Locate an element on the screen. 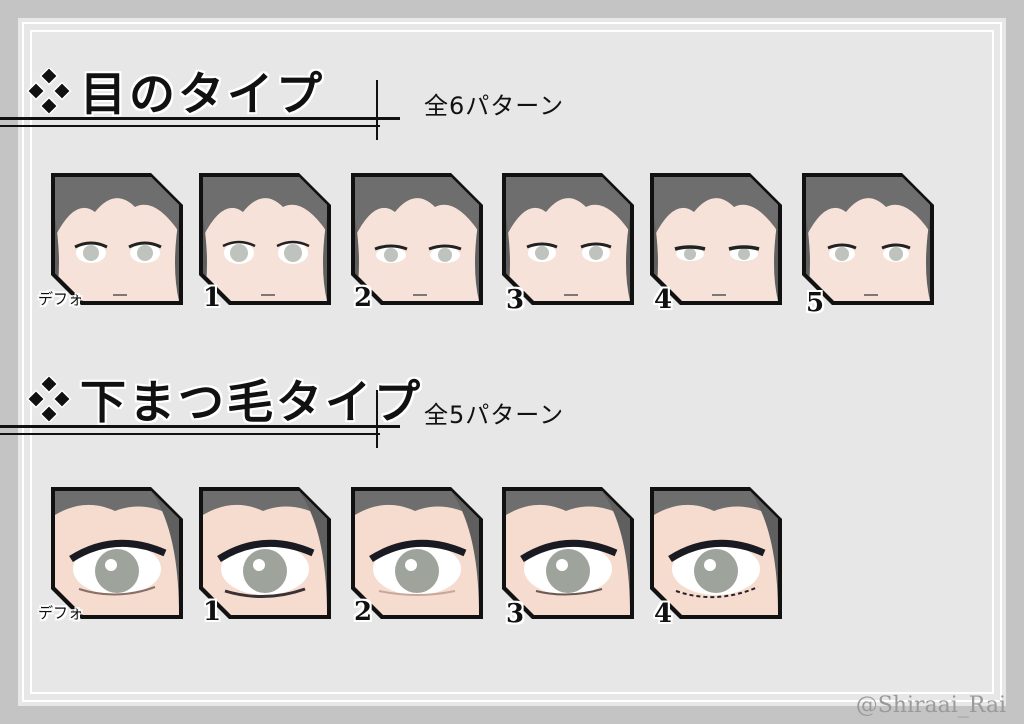  eye-type-card-default is located at coordinates (117, 239).